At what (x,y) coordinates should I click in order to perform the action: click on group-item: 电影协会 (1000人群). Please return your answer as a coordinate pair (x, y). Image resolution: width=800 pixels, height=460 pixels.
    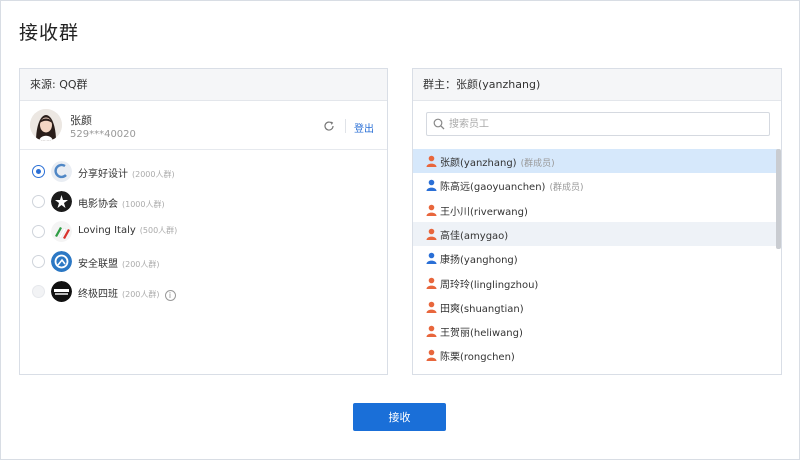
    Looking at the image, I should click on (203, 202).